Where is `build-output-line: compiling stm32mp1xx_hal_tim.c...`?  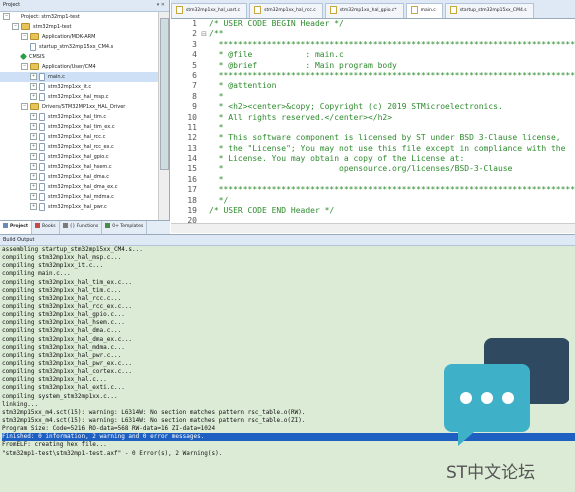 build-output-line: compiling stm32mp1xx_hal_tim.c... is located at coordinates (288, 291).